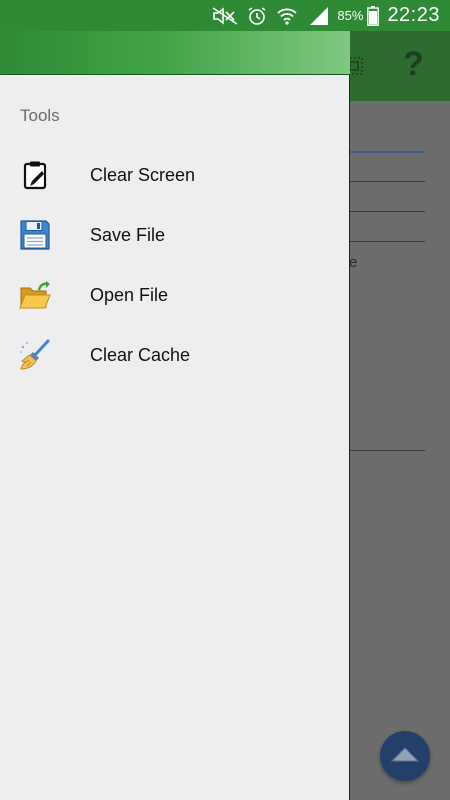 This screenshot has height=800, width=450. What do you see at coordinates (143, 174) in the screenshot?
I see `menu-item-label: Clear Screen` at bounding box center [143, 174].